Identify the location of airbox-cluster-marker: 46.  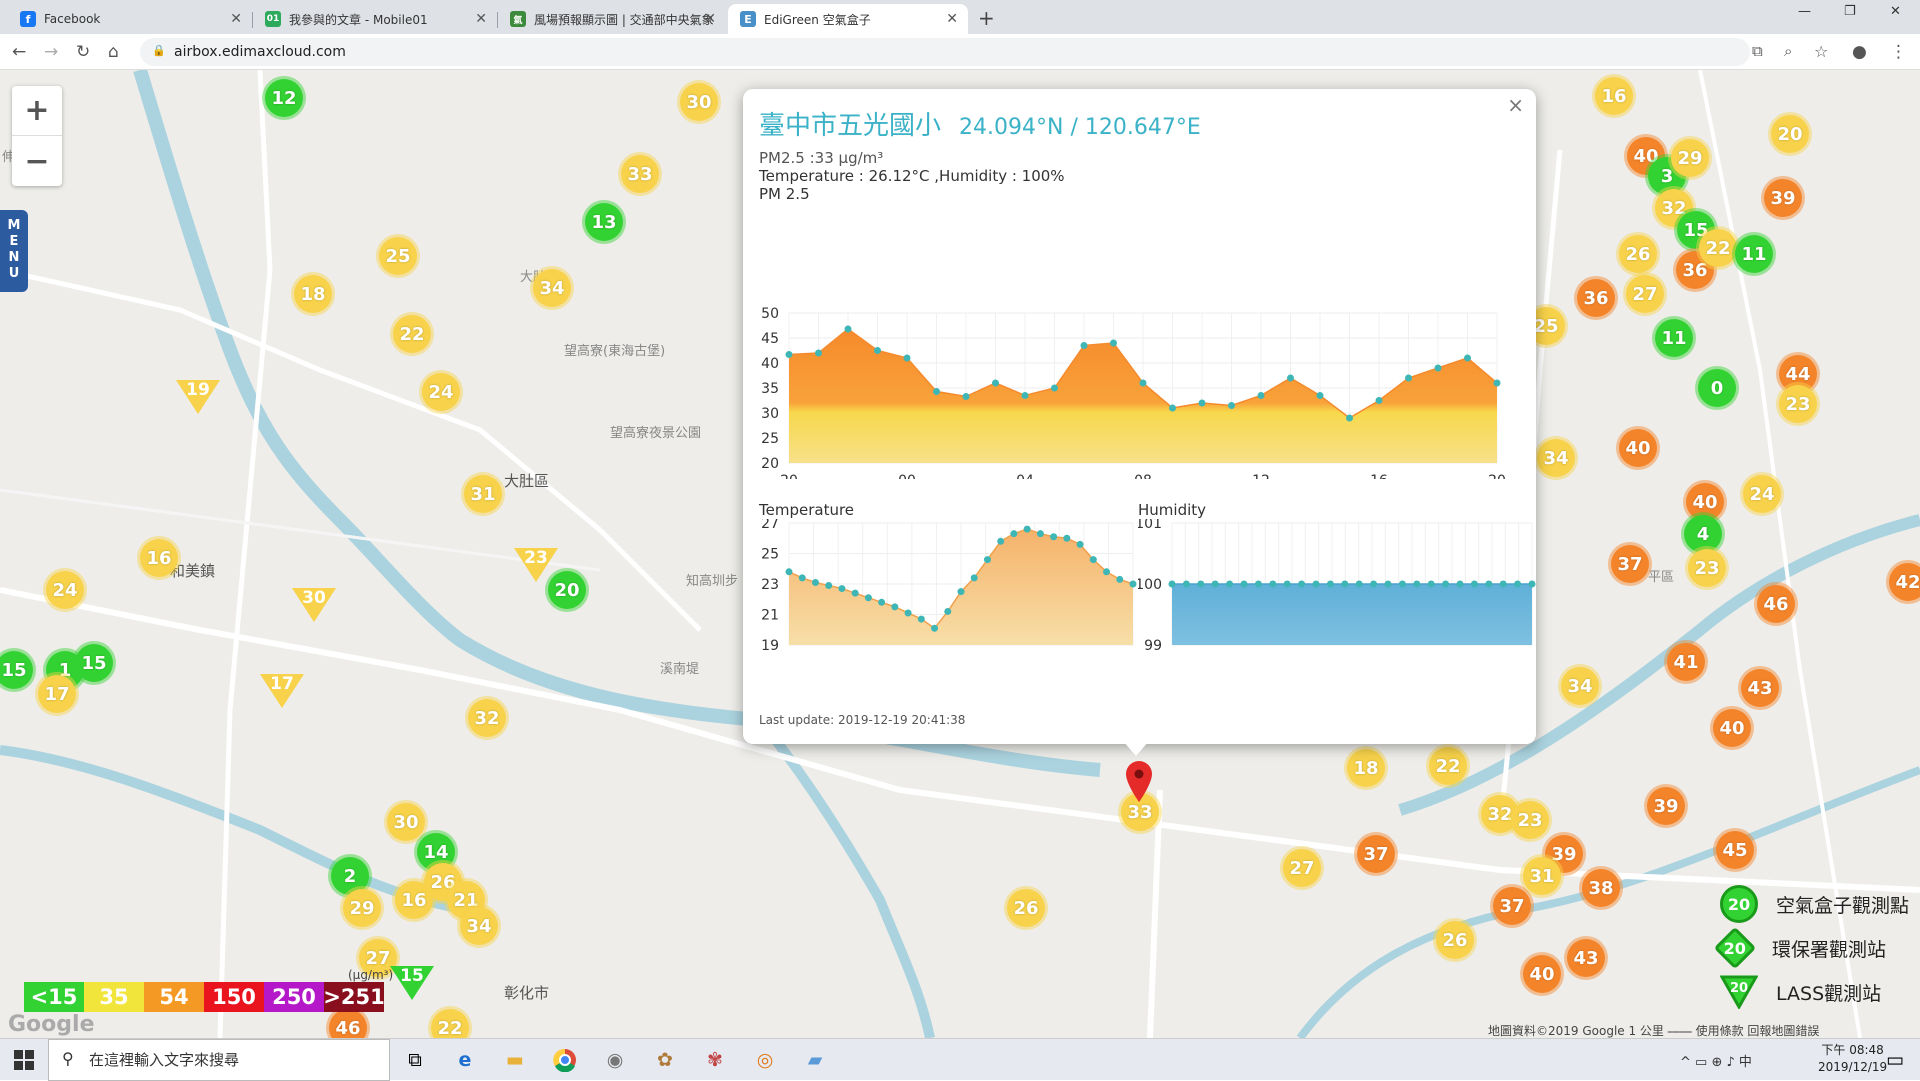
(1776, 604).